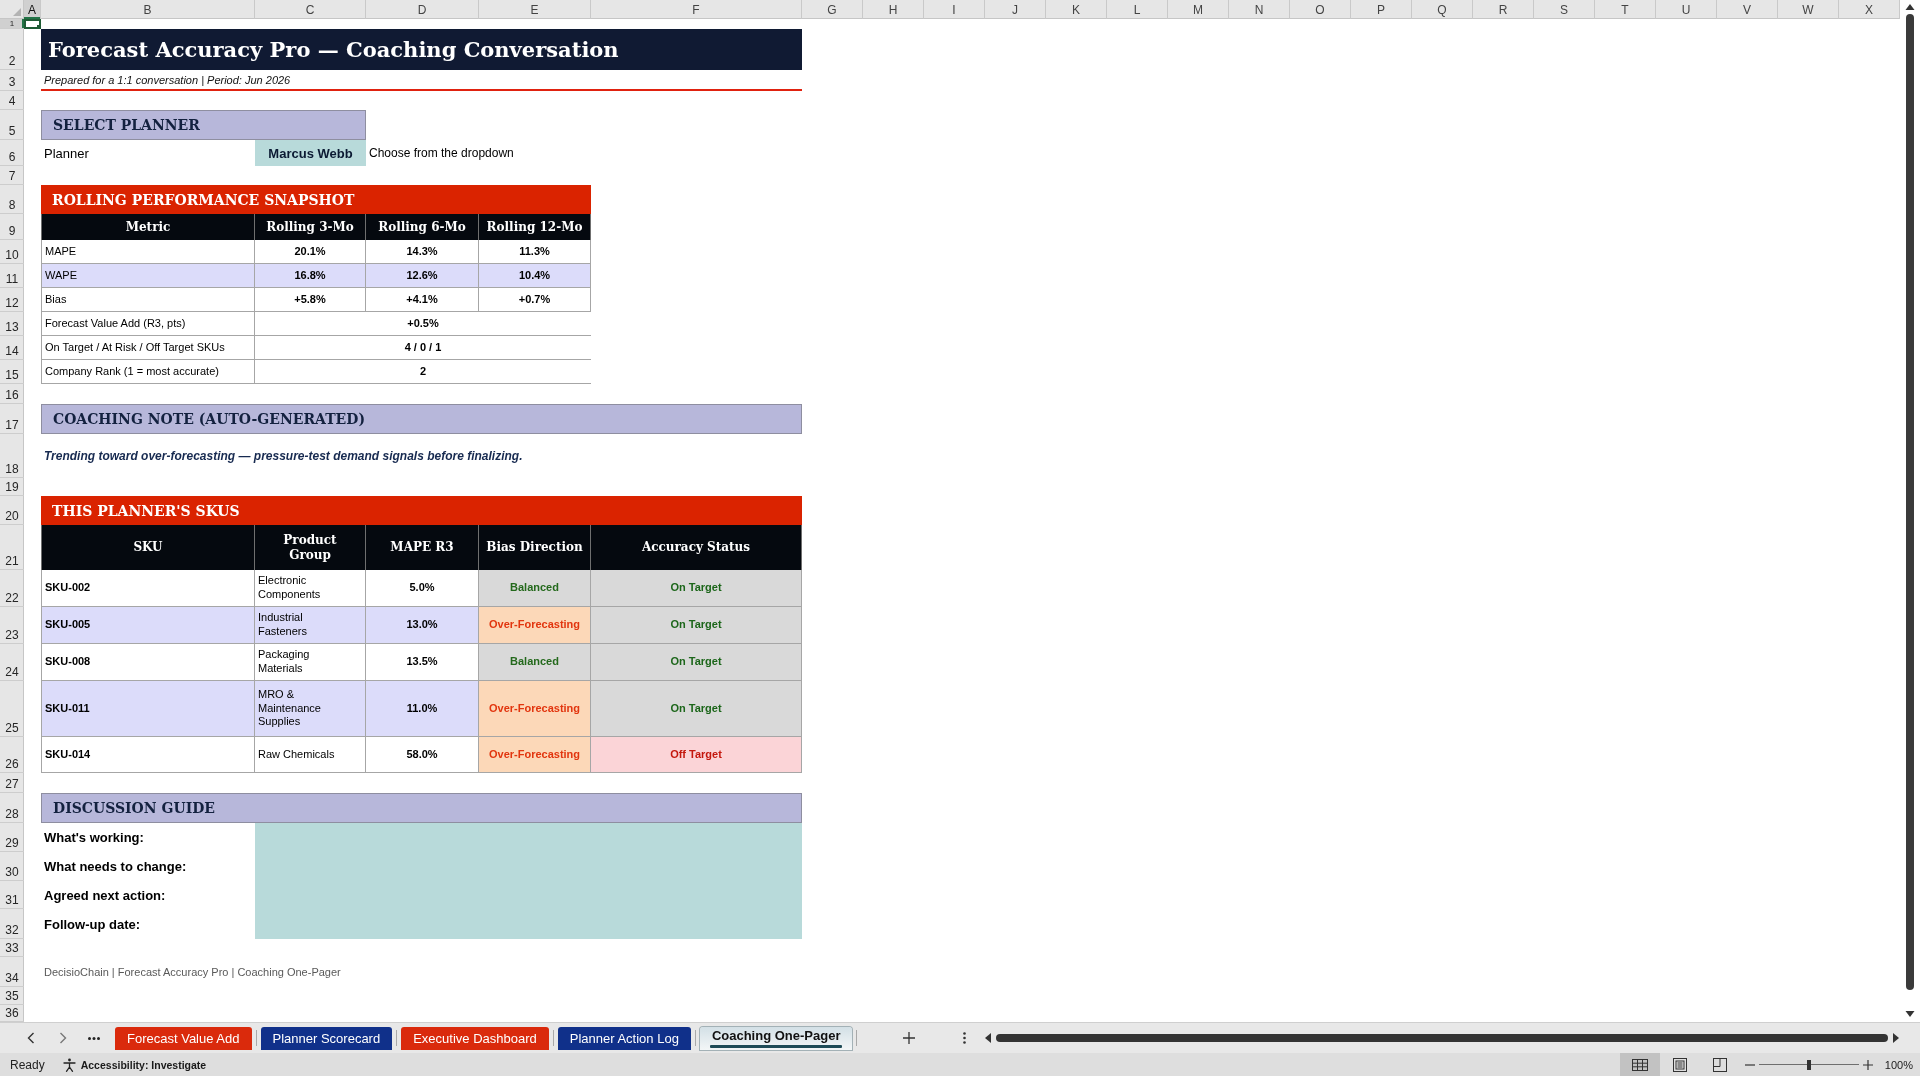  I want to click on column-header: F, so click(696, 9).